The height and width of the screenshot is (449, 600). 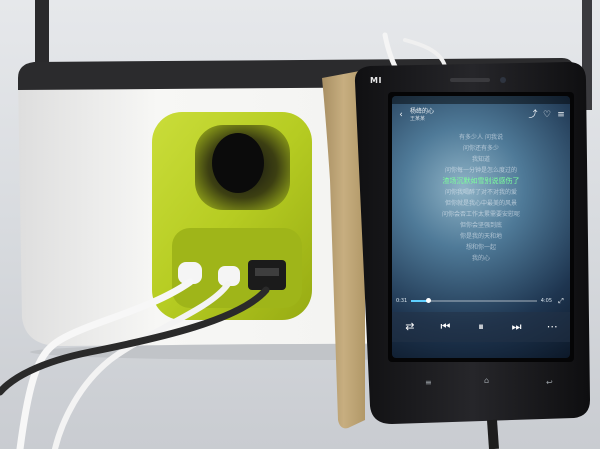 What do you see at coordinates (480, 170) in the screenshot?
I see `lyric-line: 问你每一分钟是怎么度过的` at bounding box center [480, 170].